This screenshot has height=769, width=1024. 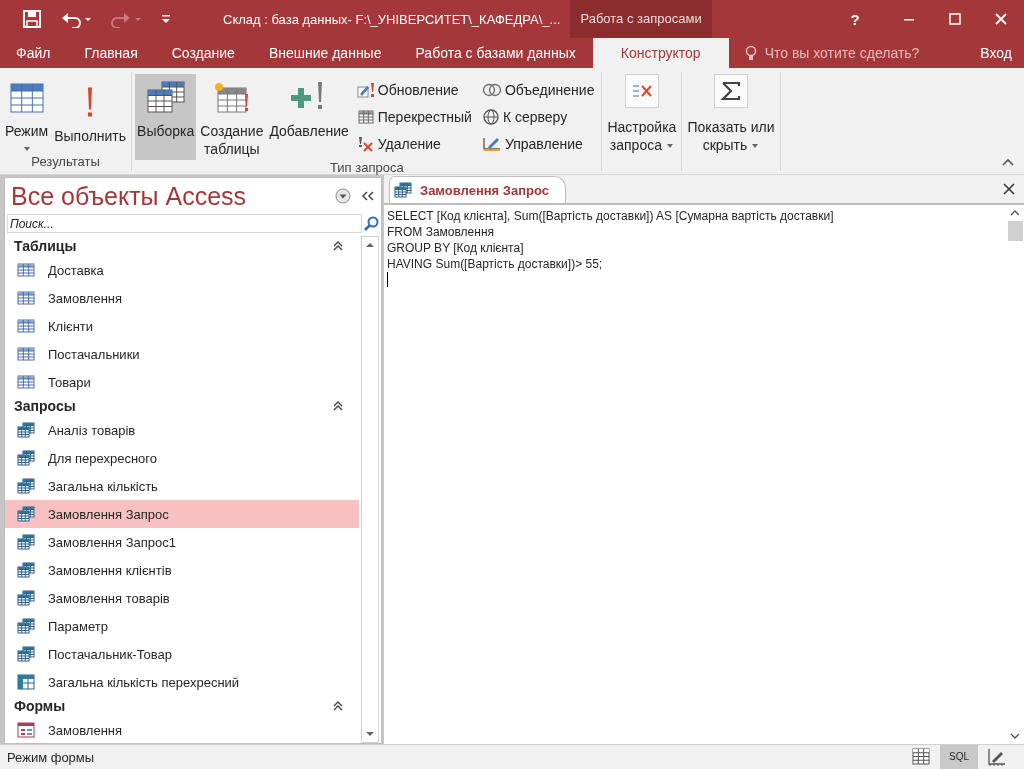 What do you see at coordinates (750, 53) in the screenshot?
I see `lightbulb-icon` at bounding box center [750, 53].